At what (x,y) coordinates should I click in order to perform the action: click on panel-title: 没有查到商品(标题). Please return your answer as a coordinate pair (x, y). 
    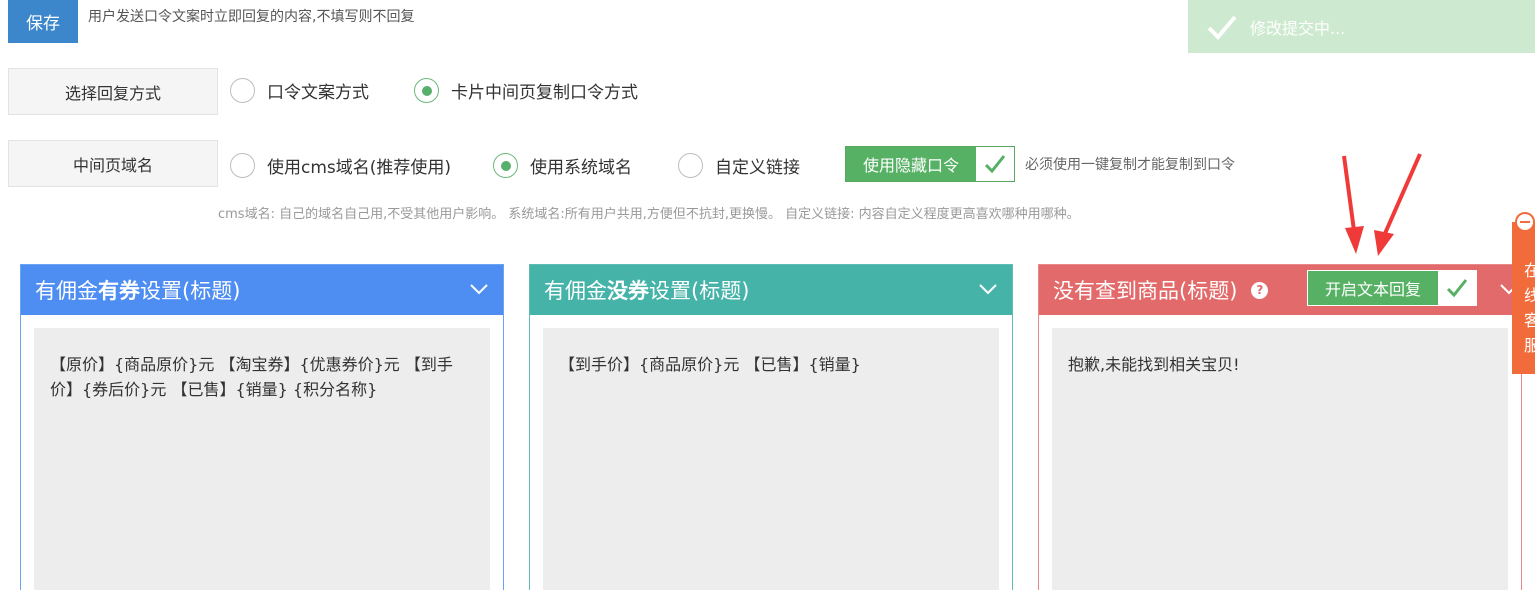
    Looking at the image, I should click on (1145, 291).